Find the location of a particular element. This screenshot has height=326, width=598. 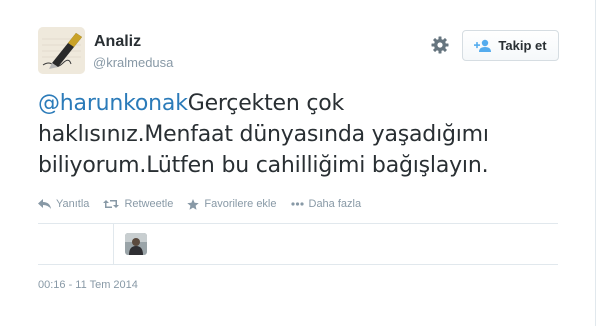

retweet-icon is located at coordinates (111, 204).